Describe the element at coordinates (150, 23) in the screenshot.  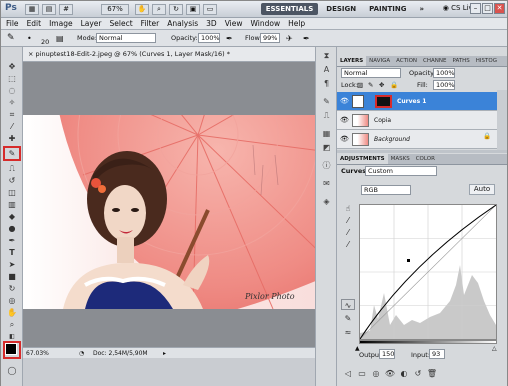
I see `menu-filter: Filter` at that location.